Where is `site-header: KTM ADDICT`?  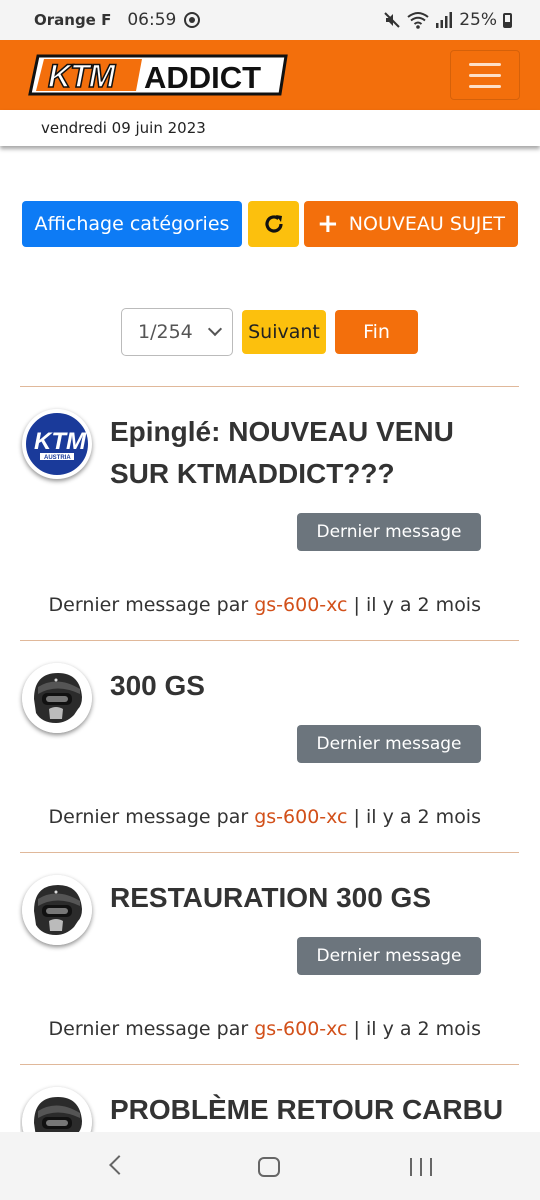
site-header: KTM ADDICT is located at coordinates (270, 75).